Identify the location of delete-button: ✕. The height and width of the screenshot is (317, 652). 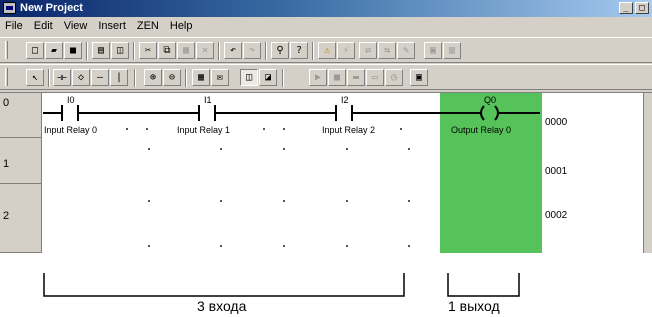
(205, 50).